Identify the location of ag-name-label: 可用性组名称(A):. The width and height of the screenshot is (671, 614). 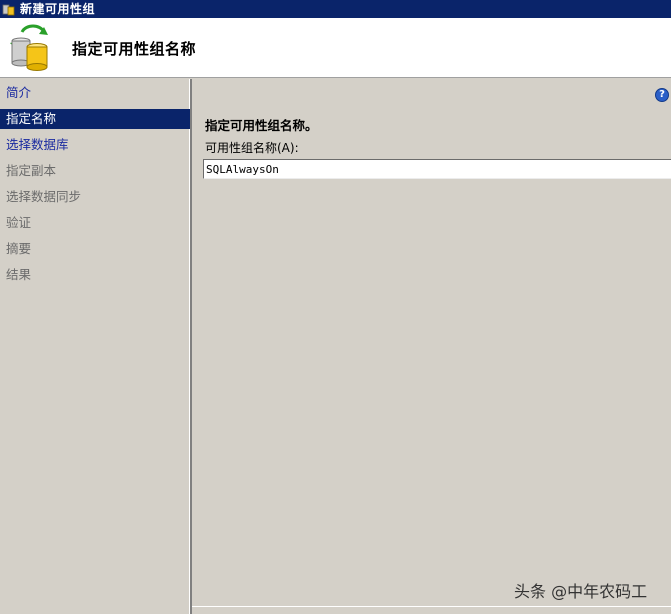
(252, 148).